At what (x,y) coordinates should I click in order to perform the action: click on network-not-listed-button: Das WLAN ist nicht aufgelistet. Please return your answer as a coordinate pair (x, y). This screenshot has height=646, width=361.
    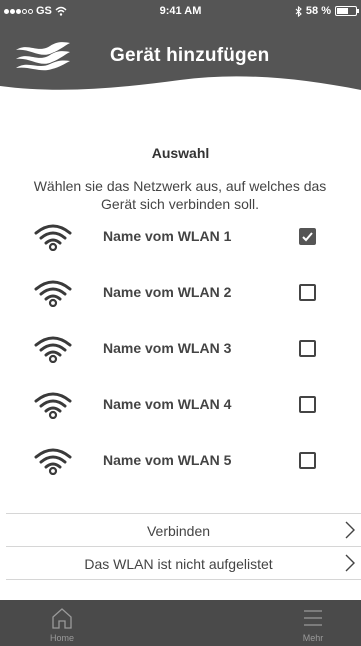
    Looking at the image, I should click on (183, 562).